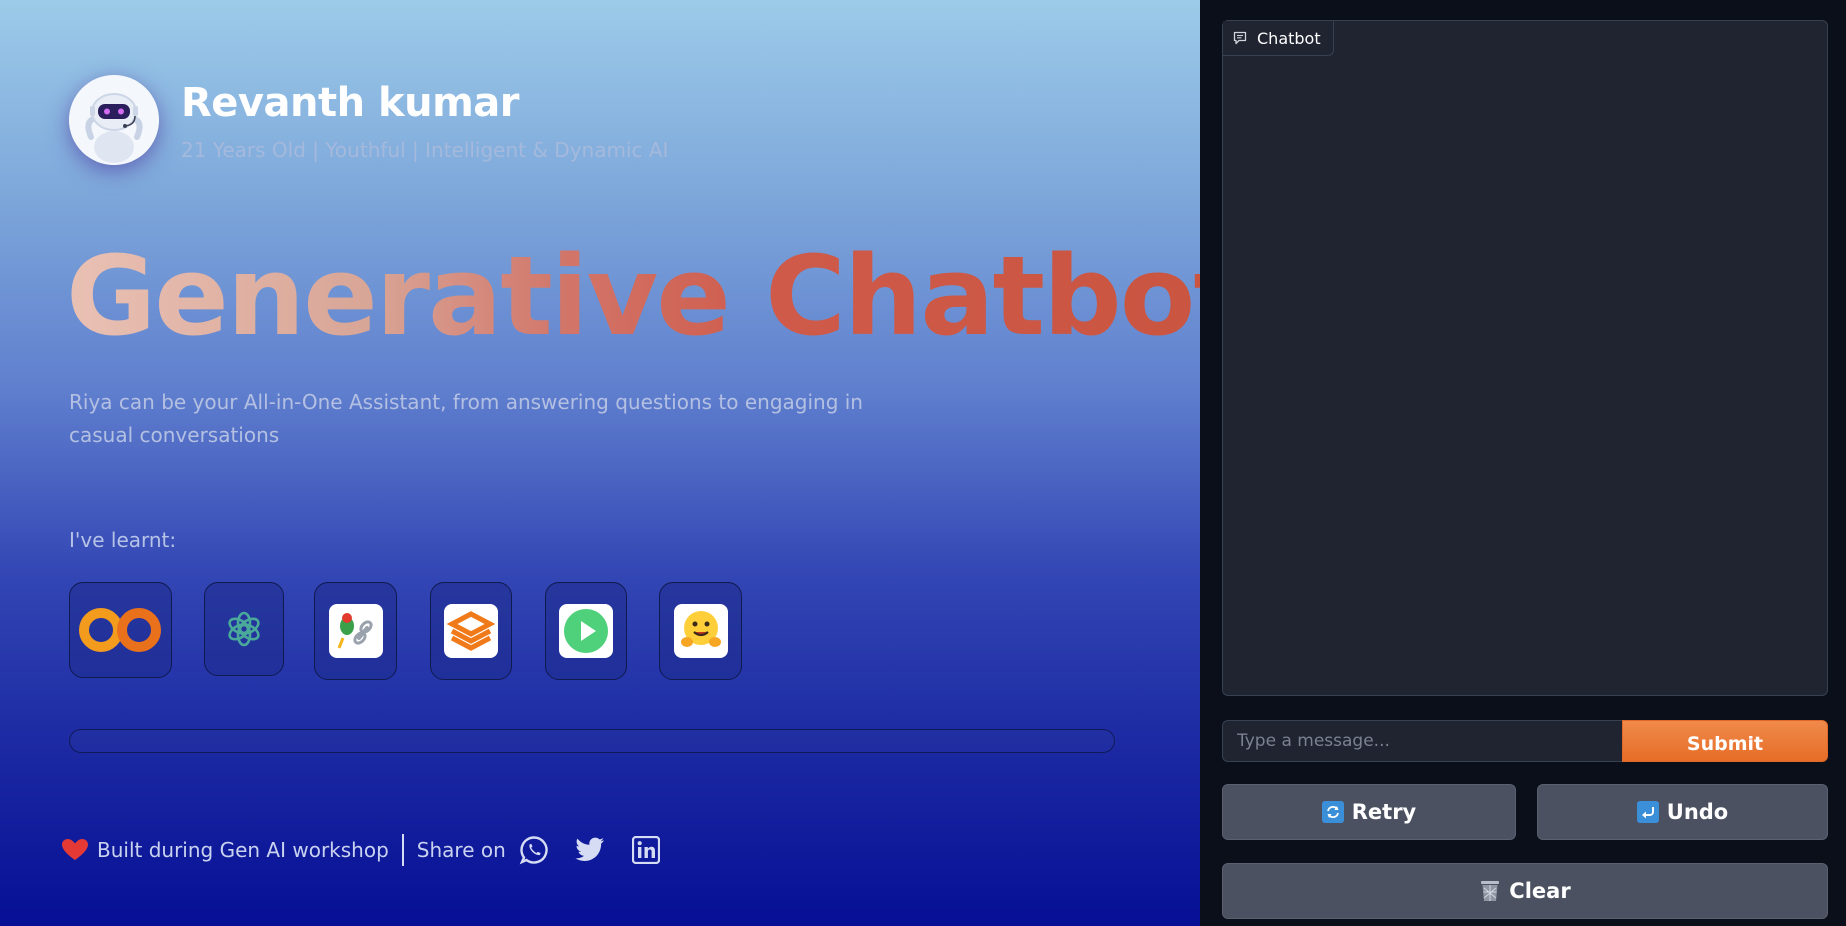 The height and width of the screenshot is (926, 1846). I want to click on linkedin-share-button, so click(646, 850).